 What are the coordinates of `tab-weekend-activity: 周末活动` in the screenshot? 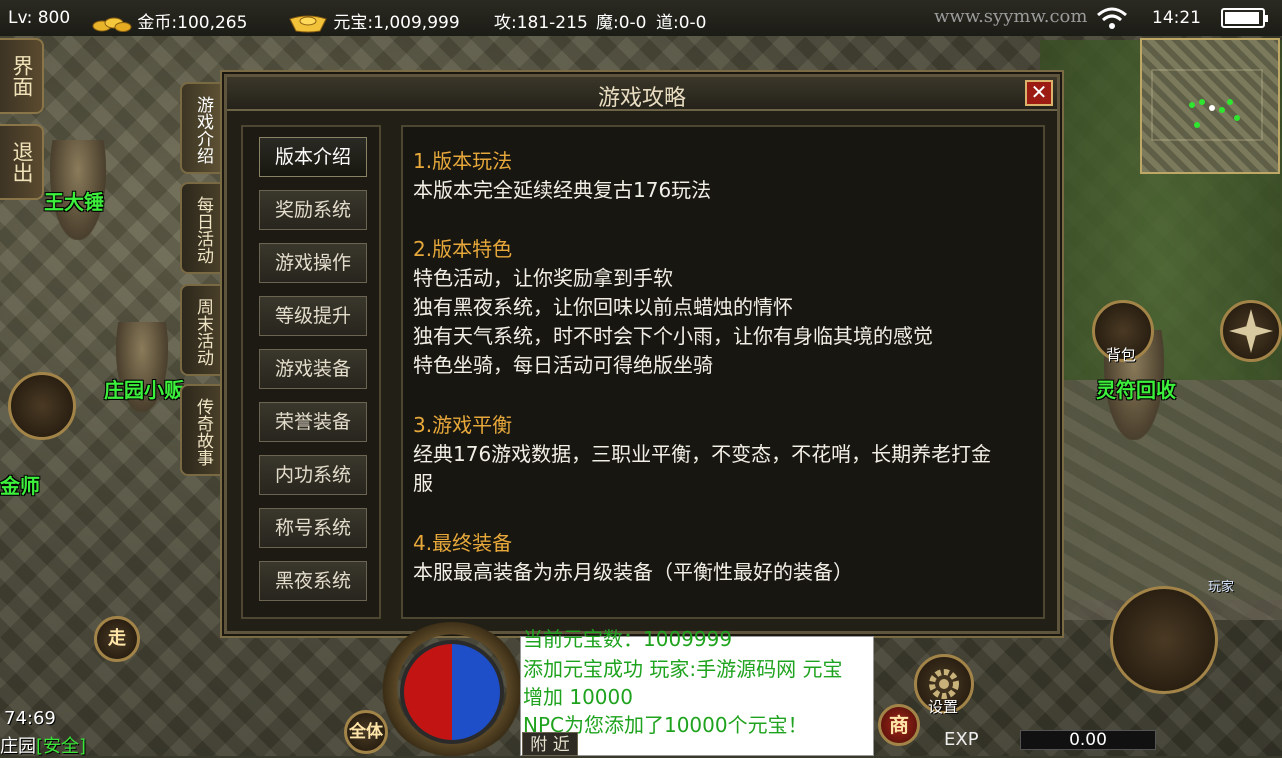 It's located at (201, 330).